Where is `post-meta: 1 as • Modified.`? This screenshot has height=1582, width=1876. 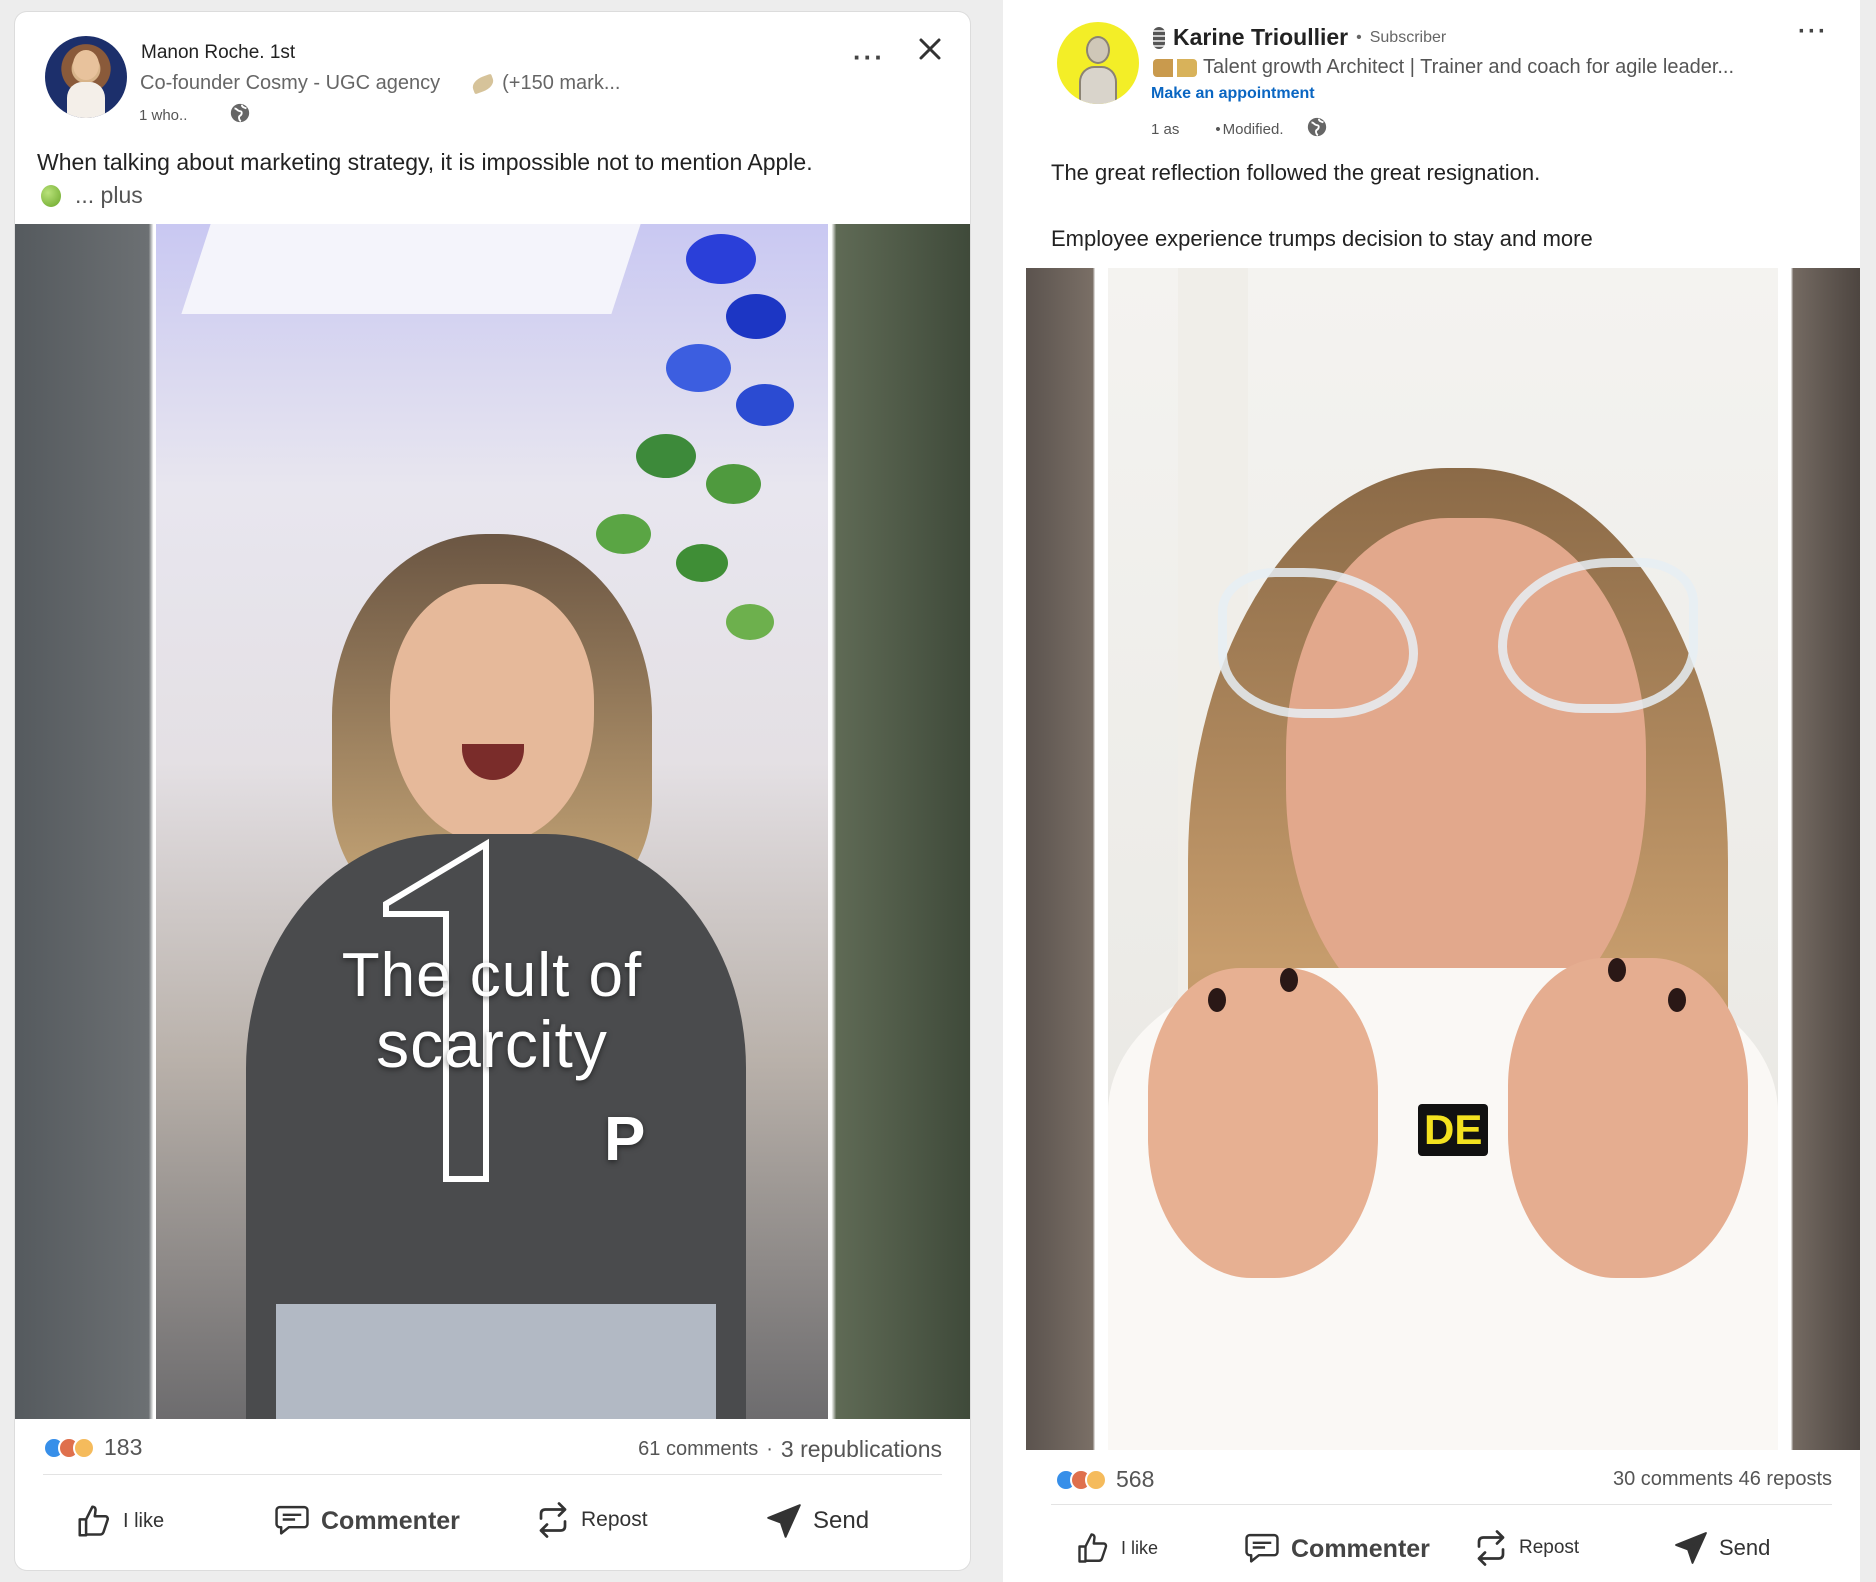 post-meta: 1 as • Modified. is located at coordinates (1239, 129).